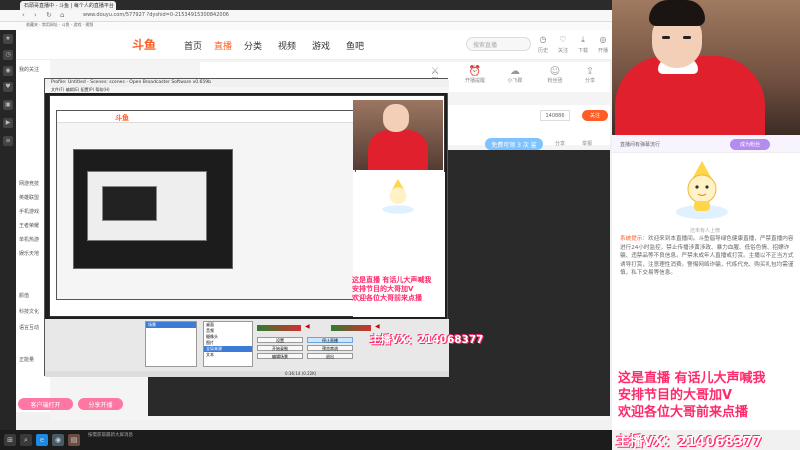 This screenshot has height=450, width=800. Describe the element at coordinates (307, 326) in the screenshot. I see `speaker-icon: ◀` at that location.